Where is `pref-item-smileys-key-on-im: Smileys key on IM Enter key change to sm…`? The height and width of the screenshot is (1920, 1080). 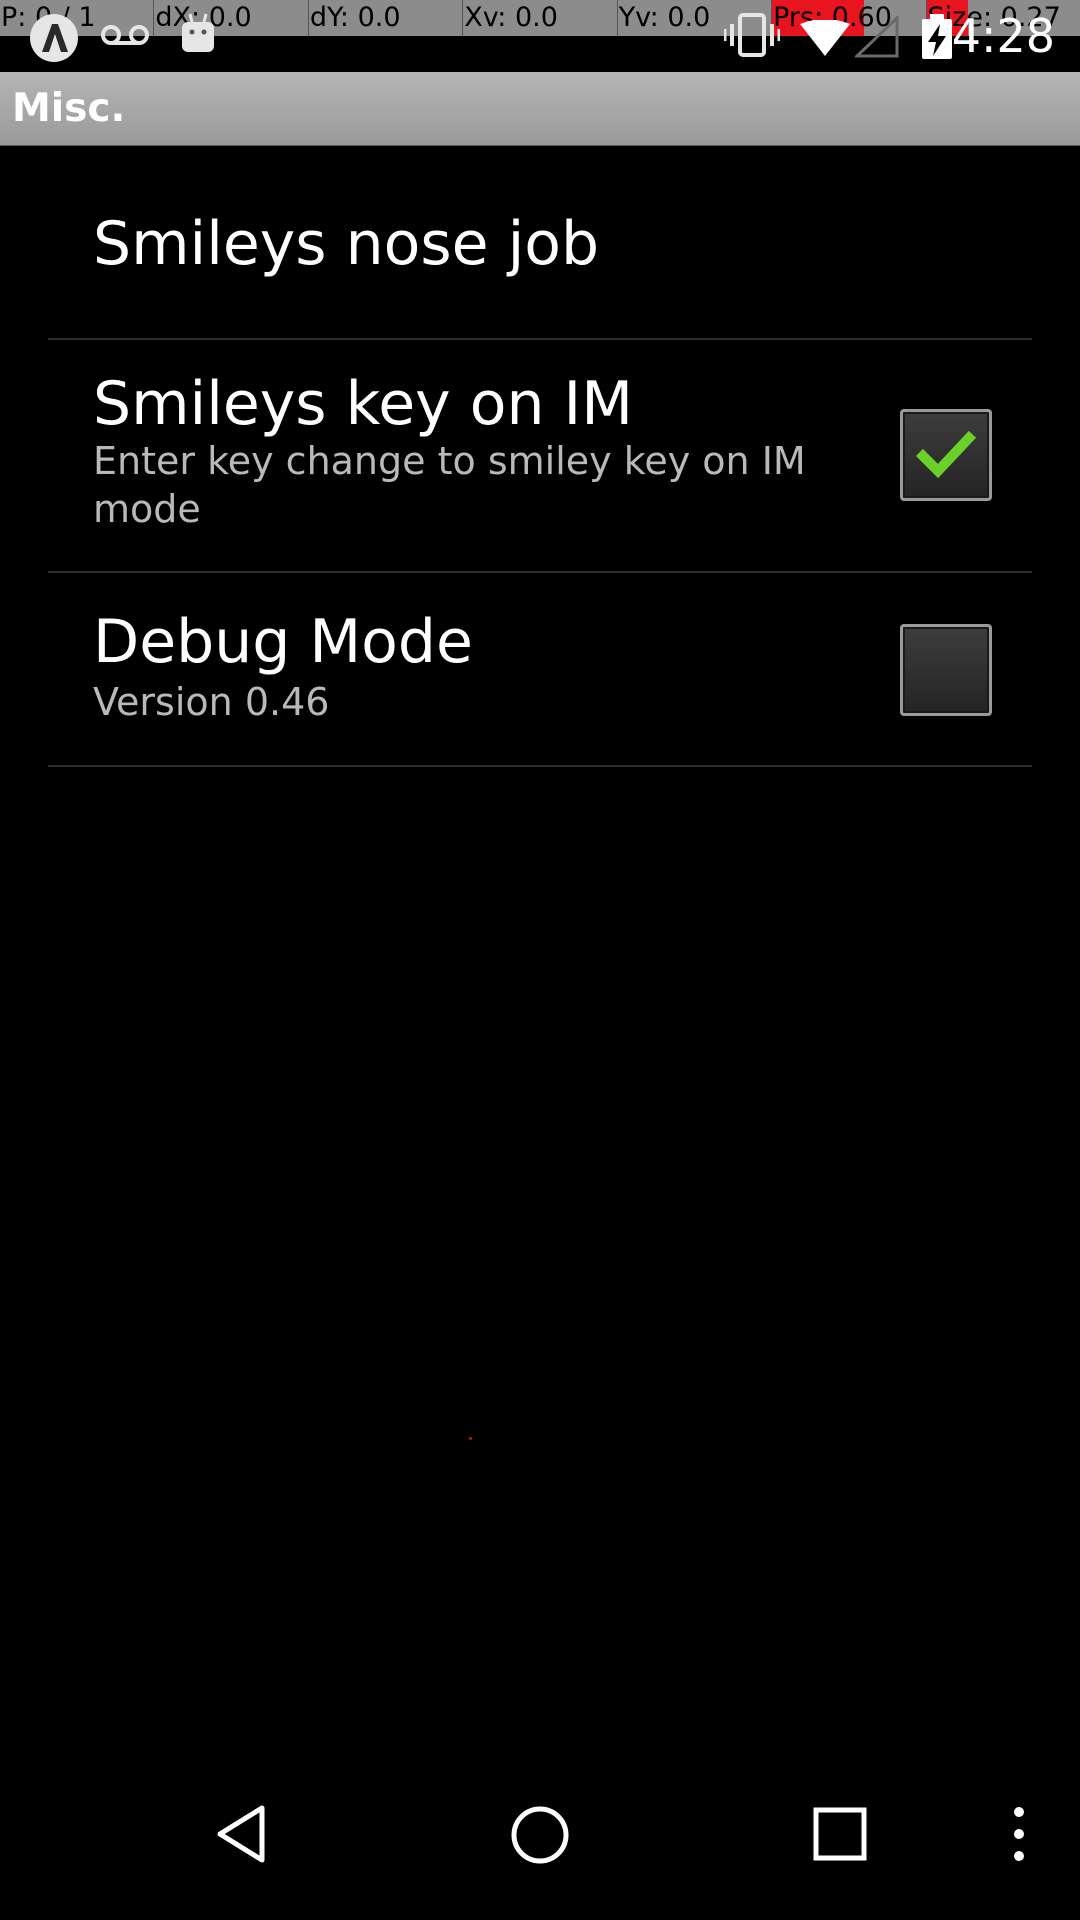 pref-item-smileys-key-on-im: Smileys key on IM Enter key change to sm… is located at coordinates (540, 456).